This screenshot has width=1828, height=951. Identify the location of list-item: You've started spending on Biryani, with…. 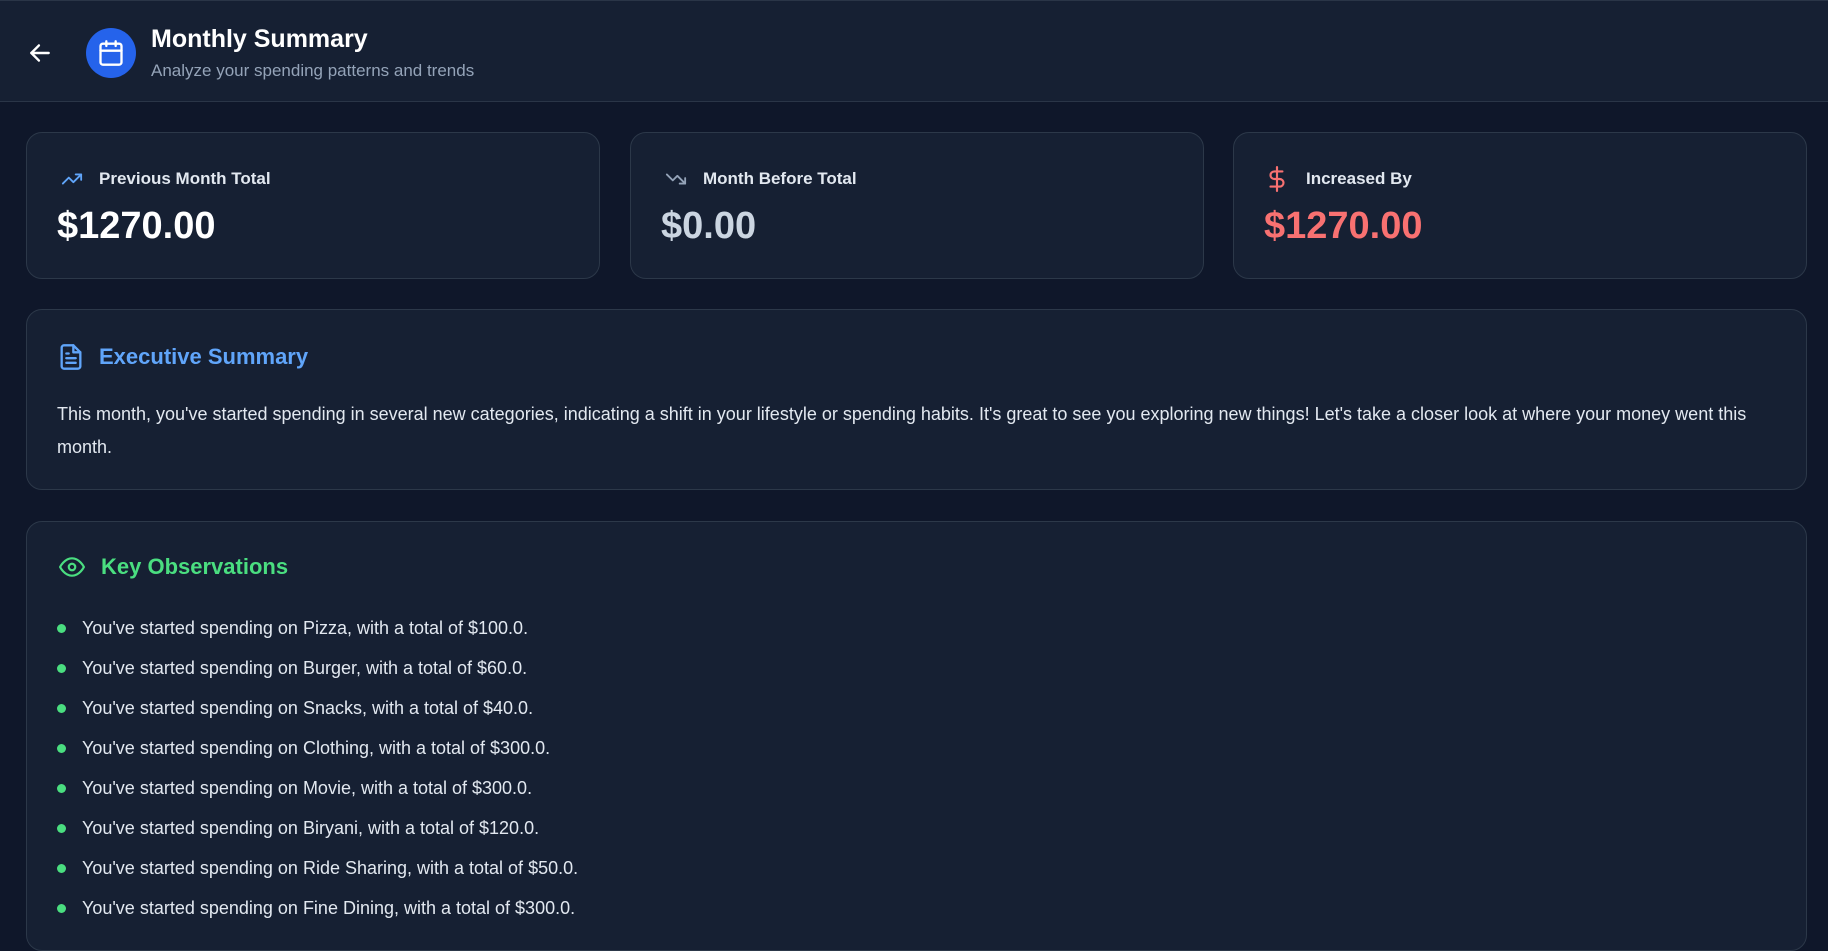
(317, 828).